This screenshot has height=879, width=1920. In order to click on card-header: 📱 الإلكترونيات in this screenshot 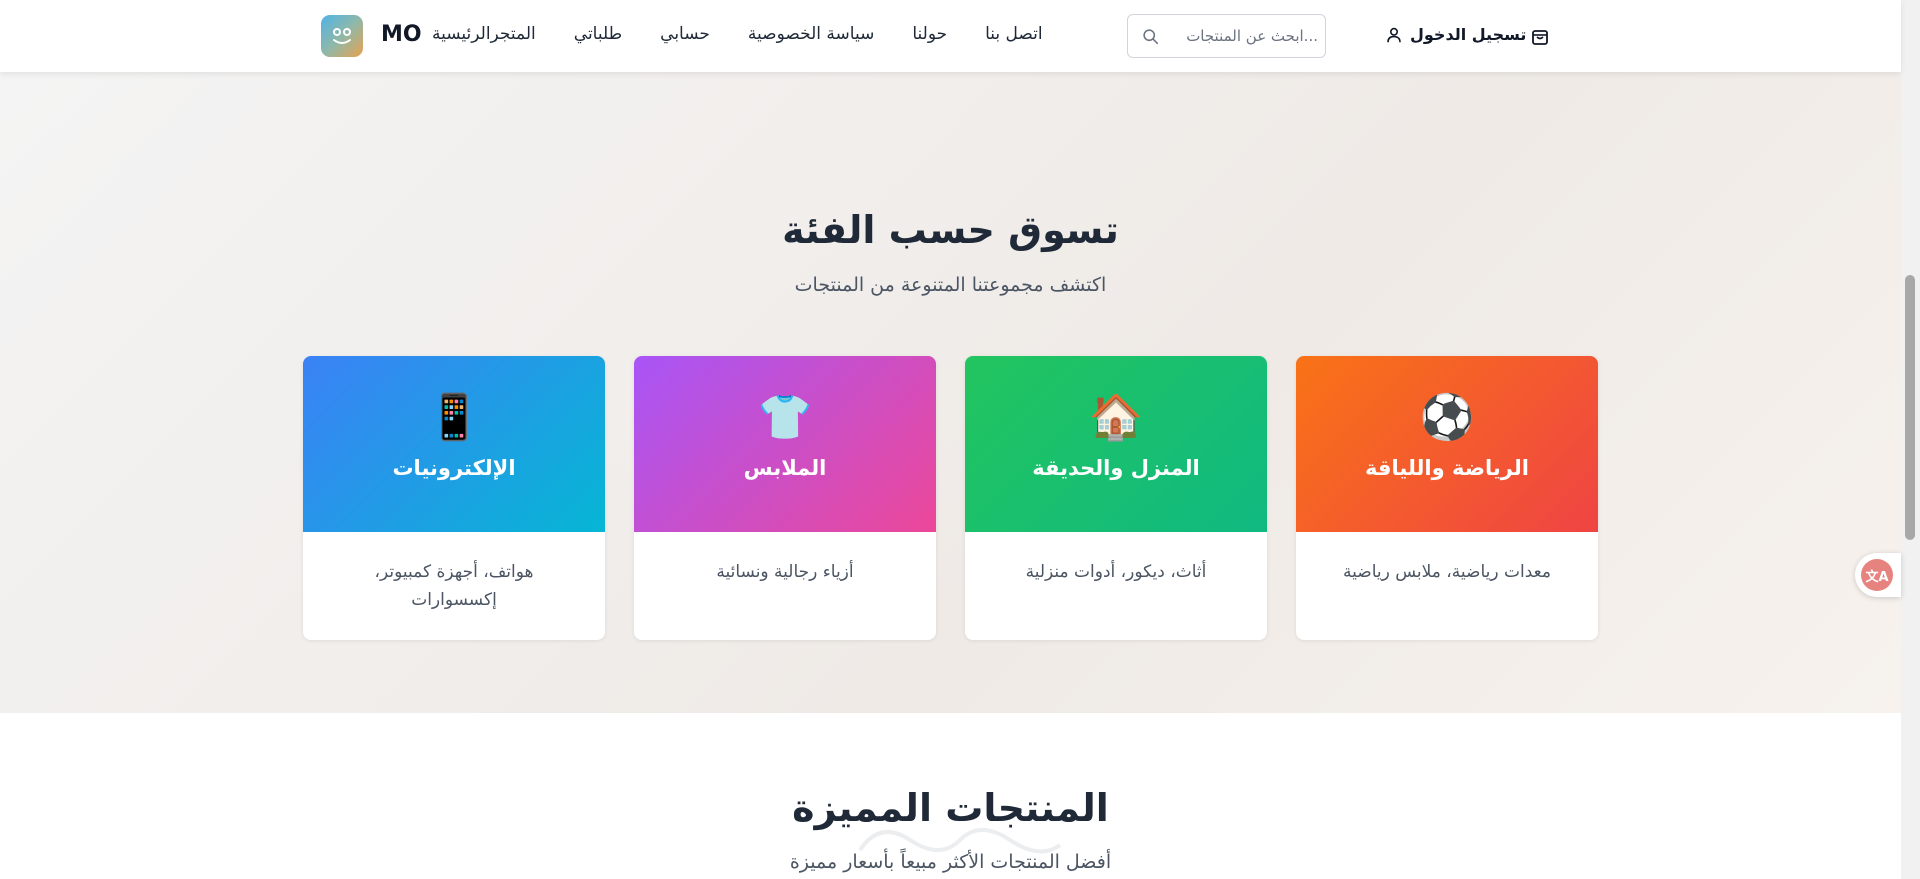, I will do `click(454, 444)`.